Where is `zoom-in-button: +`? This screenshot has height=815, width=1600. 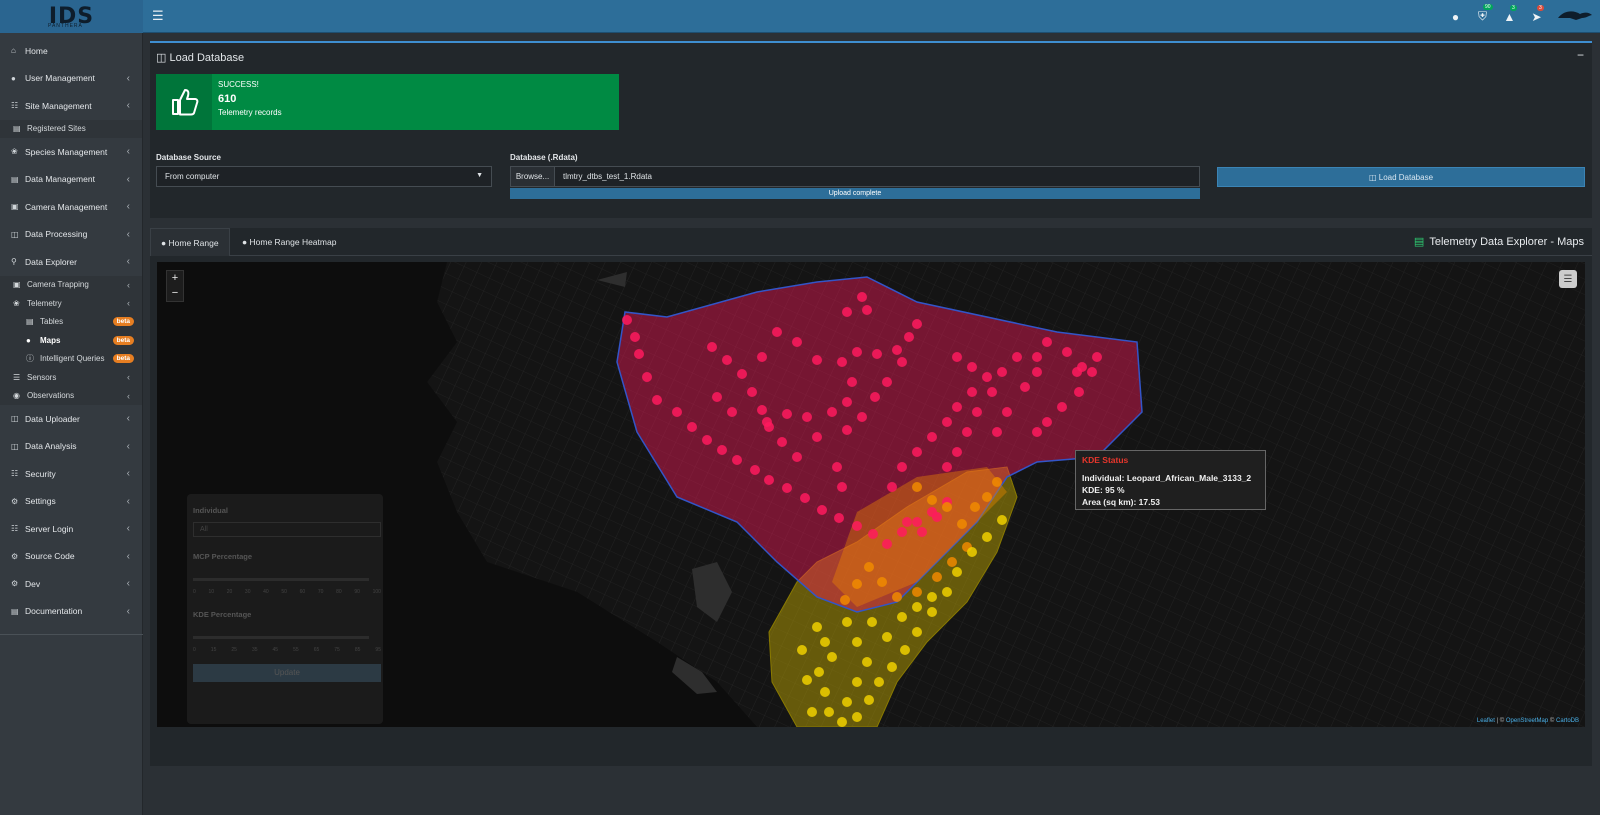
zoom-in-button: + is located at coordinates (175, 278).